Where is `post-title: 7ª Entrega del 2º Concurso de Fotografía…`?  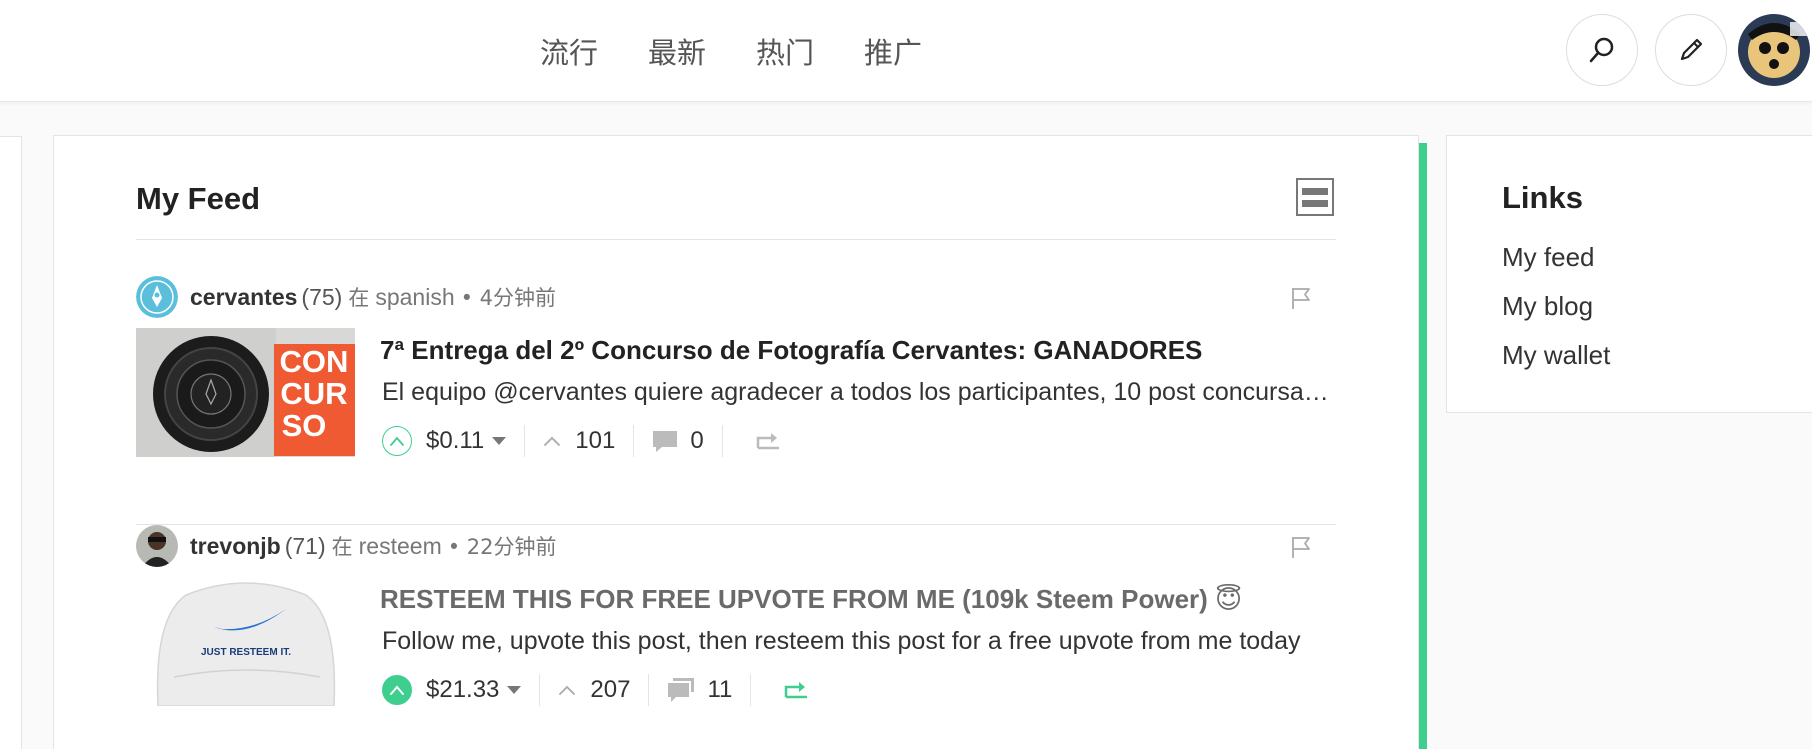 post-title: 7ª Entrega del 2º Concurso de Fotografía… is located at coordinates (791, 350).